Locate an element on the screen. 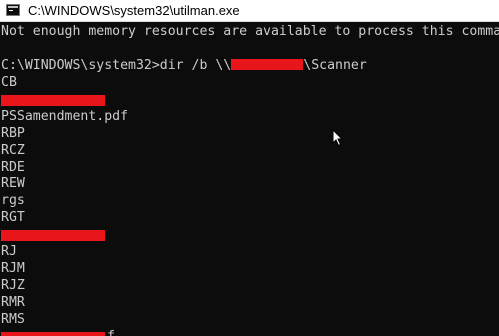 This screenshot has height=336, width=499. dir-entry: RGT is located at coordinates (13, 218).